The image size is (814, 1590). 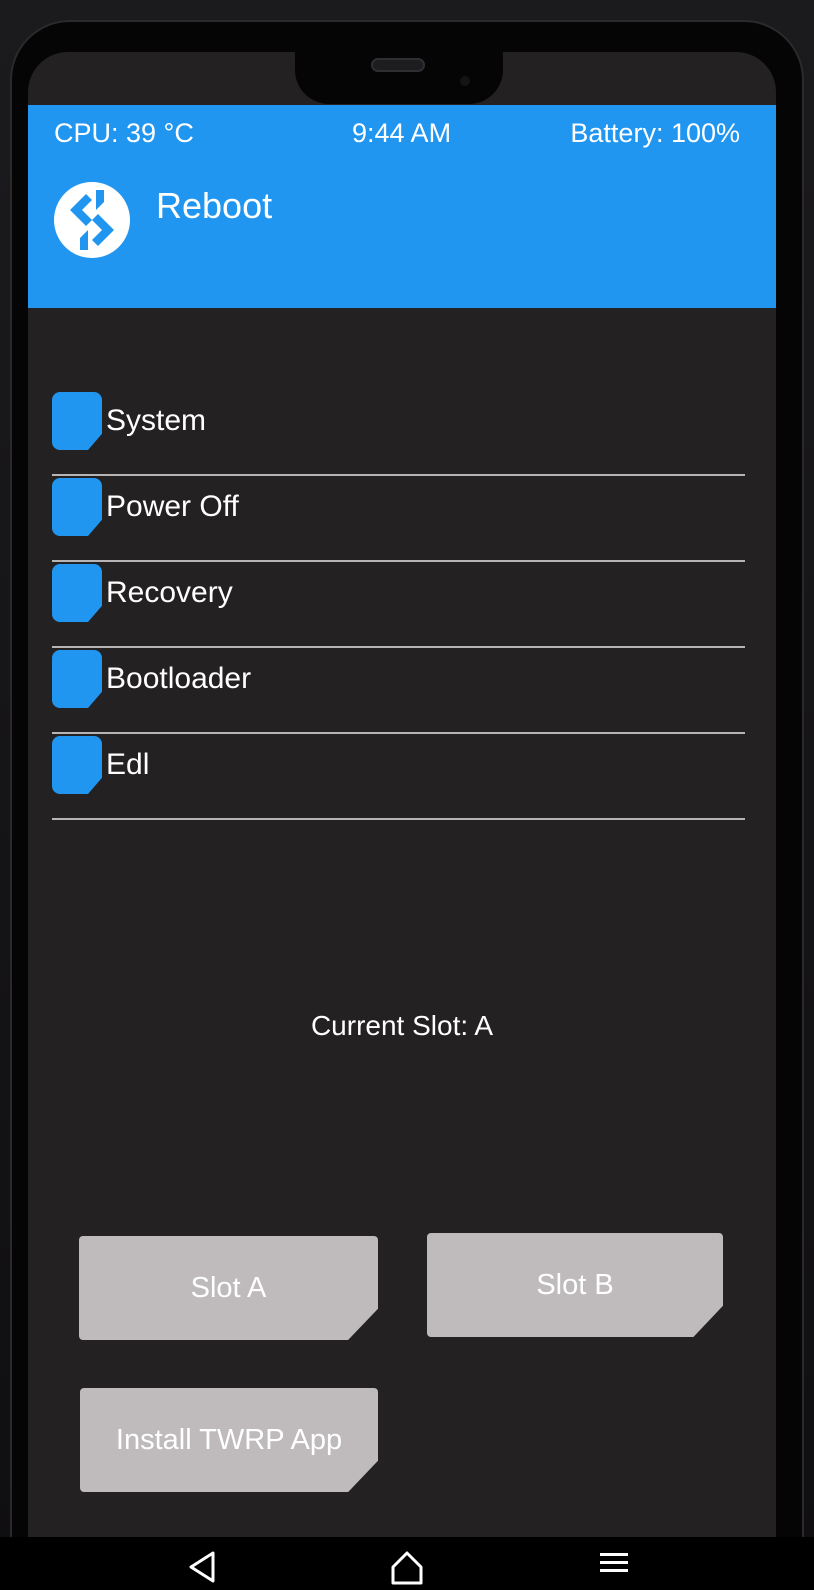 I want to click on cpu-temperature: CPU: 39 °C, so click(x=124, y=133).